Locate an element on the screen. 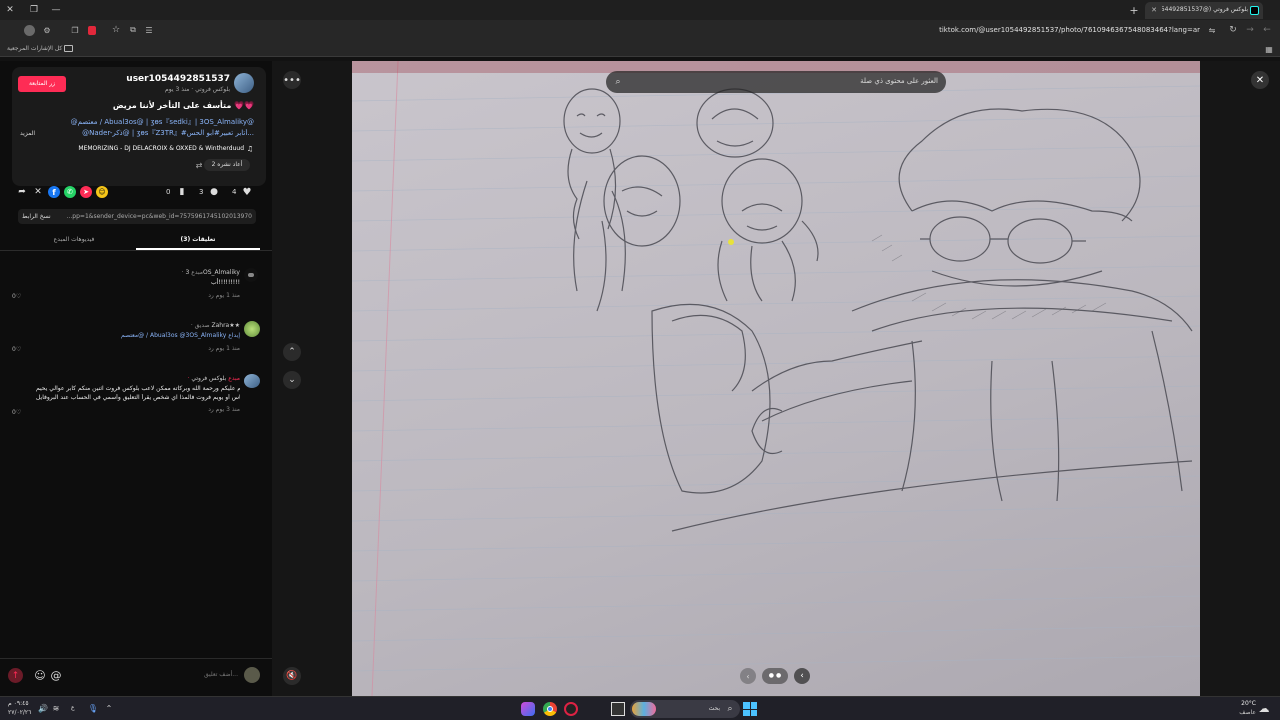 The image size is (1280, 720). likes-count: 4 is located at coordinates (234, 192).